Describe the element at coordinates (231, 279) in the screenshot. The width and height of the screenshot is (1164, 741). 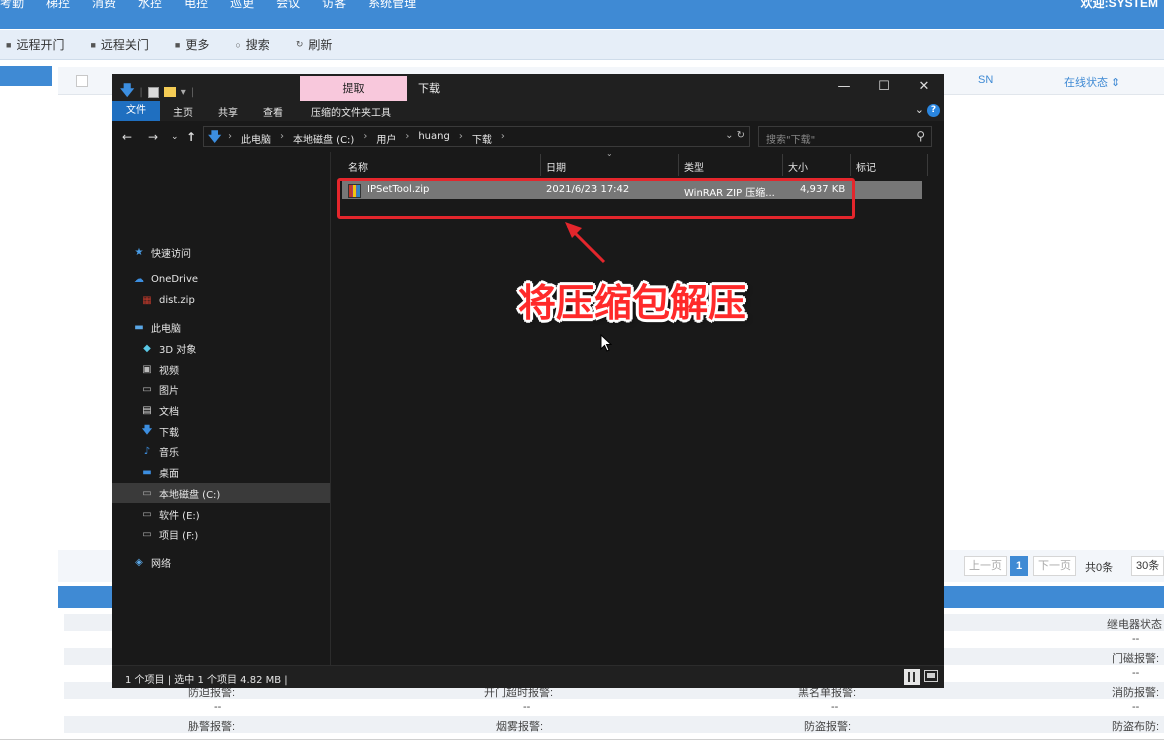
I see `nav-onedrive: ☁ OneDrive` at that location.